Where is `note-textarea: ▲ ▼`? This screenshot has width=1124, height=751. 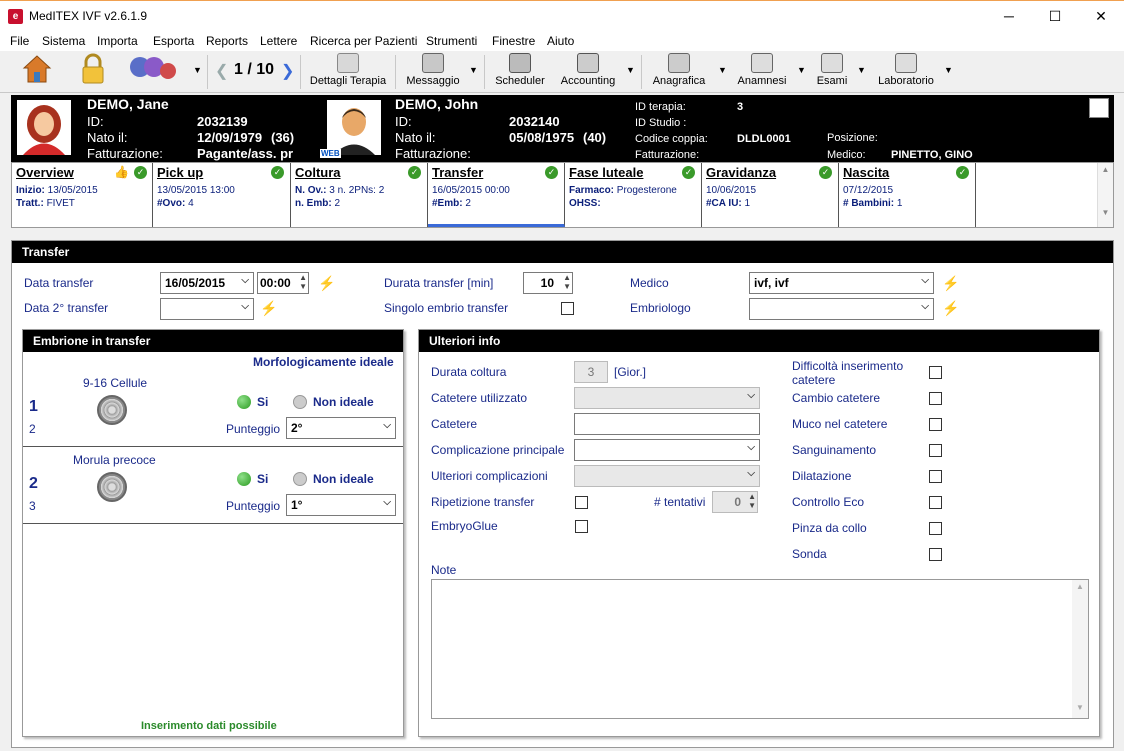
note-textarea: ▲ ▼ is located at coordinates (760, 649).